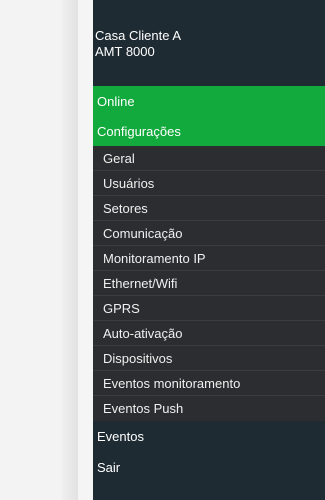 This screenshot has height=500, width=325. What do you see at coordinates (70, 250) in the screenshot?
I see `drawer-shadow` at bounding box center [70, 250].